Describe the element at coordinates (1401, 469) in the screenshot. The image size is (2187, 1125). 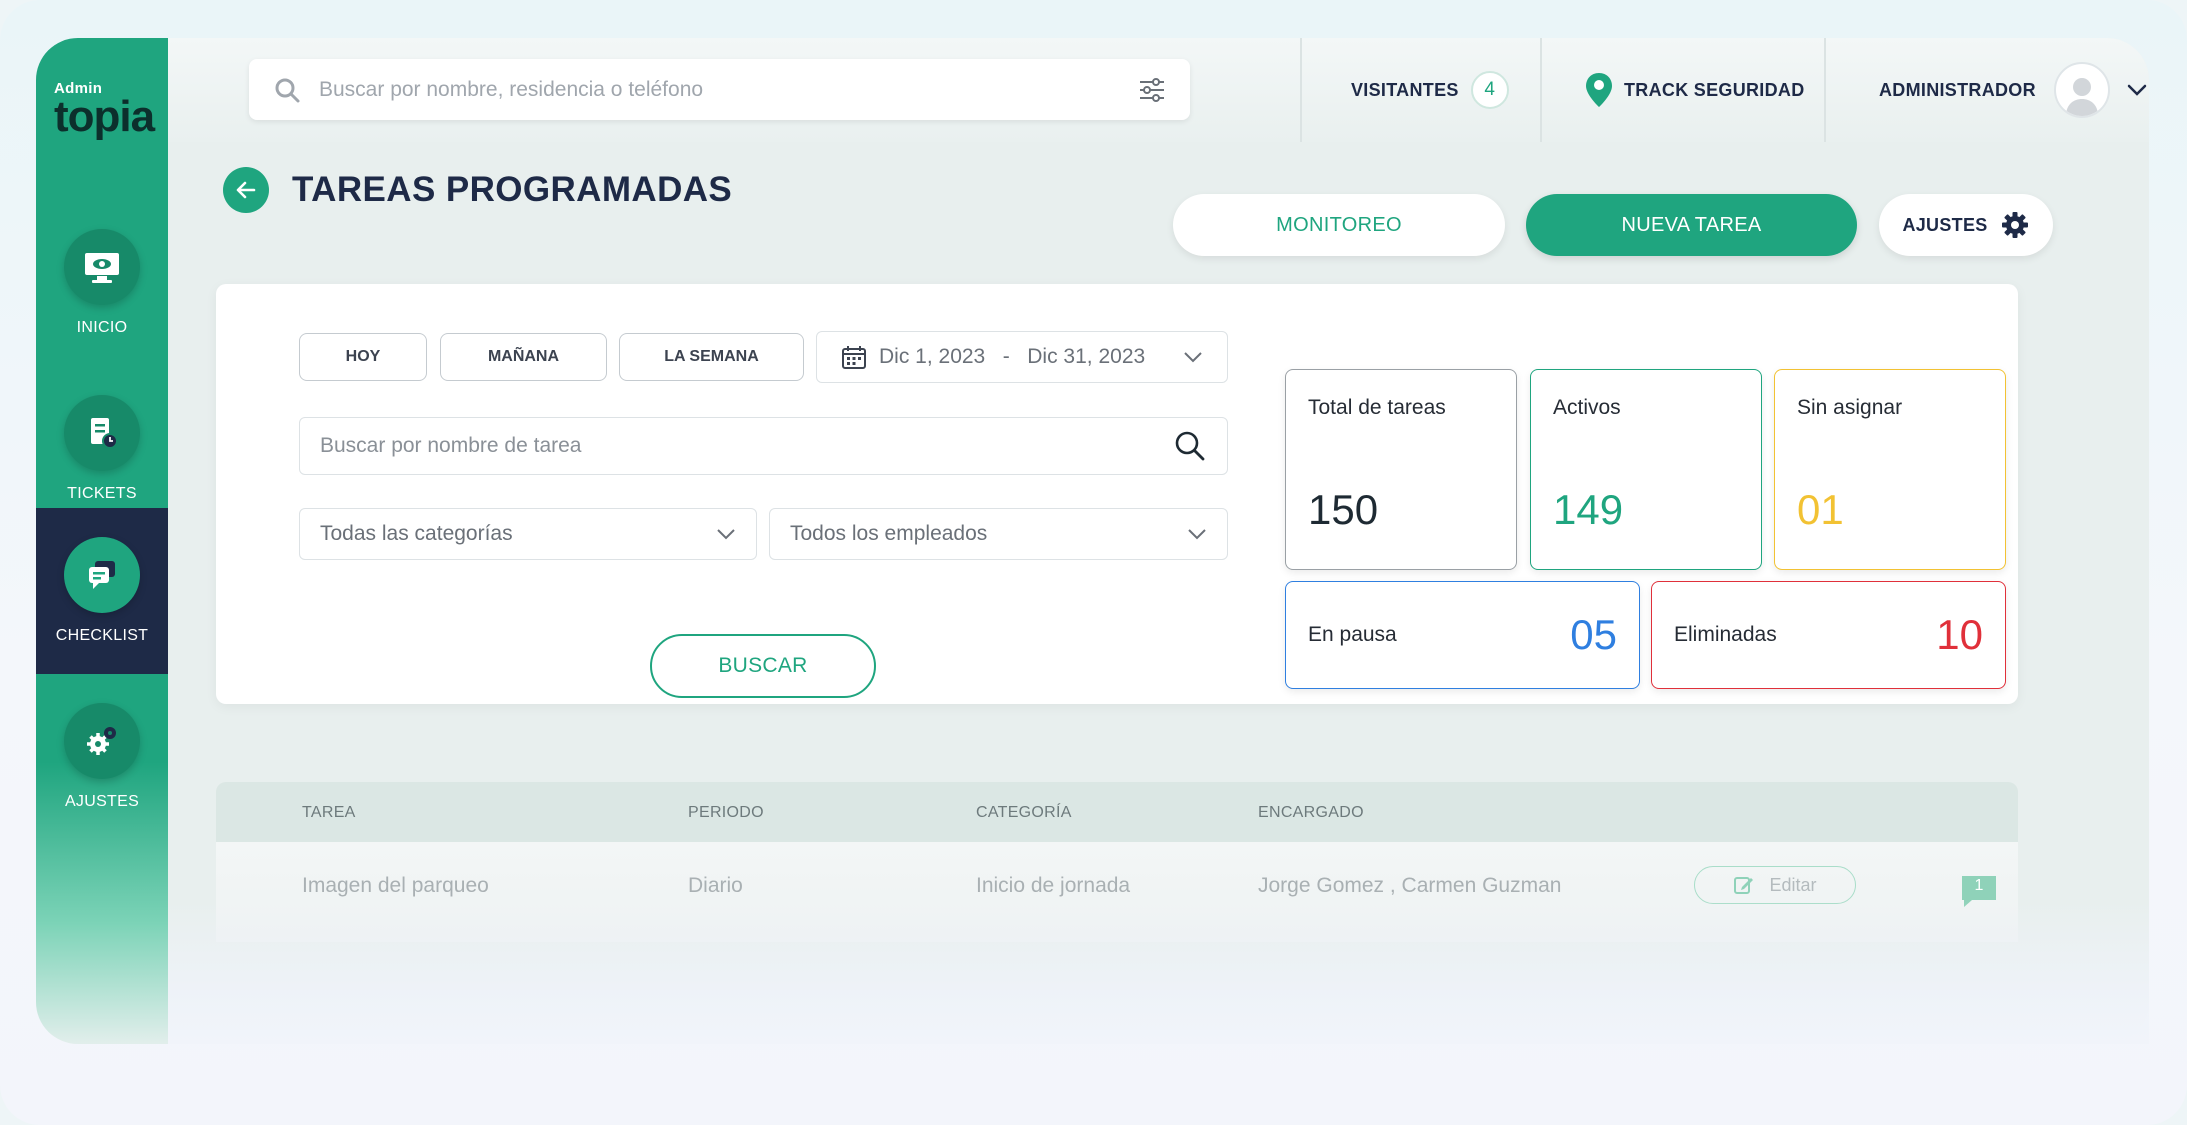
I see `stat-total-tareas: Total de tareas 150` at that location.